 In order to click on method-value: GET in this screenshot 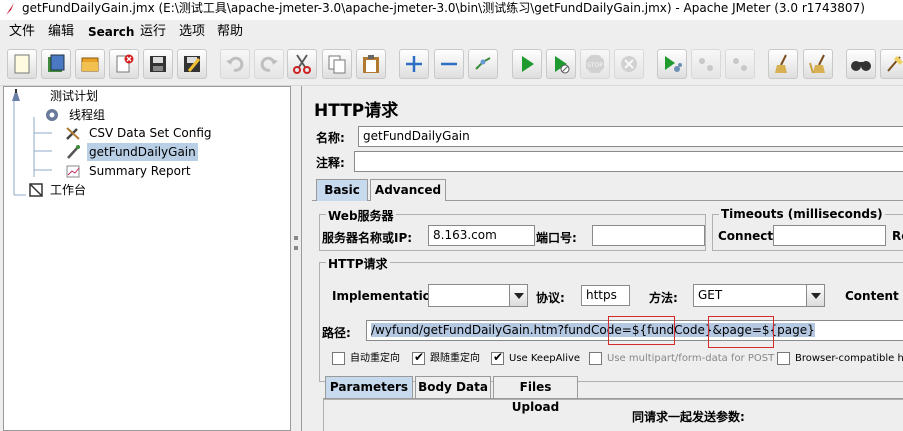, I will do `click(710, 295)`.